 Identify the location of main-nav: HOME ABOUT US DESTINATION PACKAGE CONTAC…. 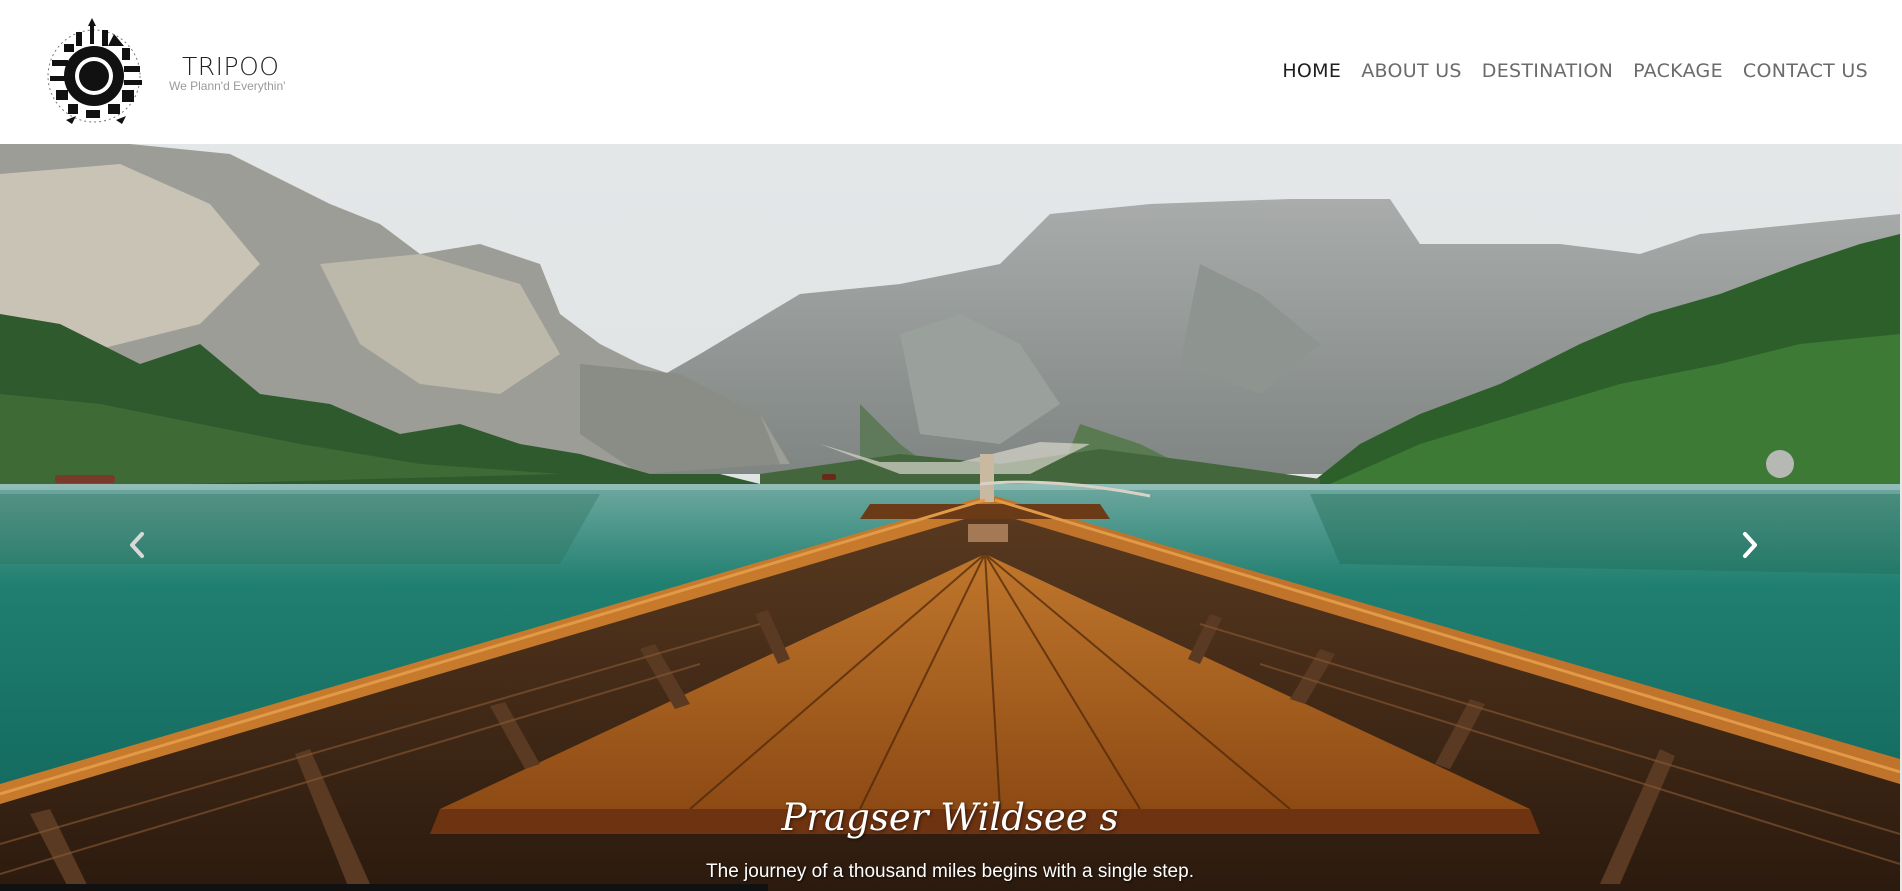
(1565, 71).